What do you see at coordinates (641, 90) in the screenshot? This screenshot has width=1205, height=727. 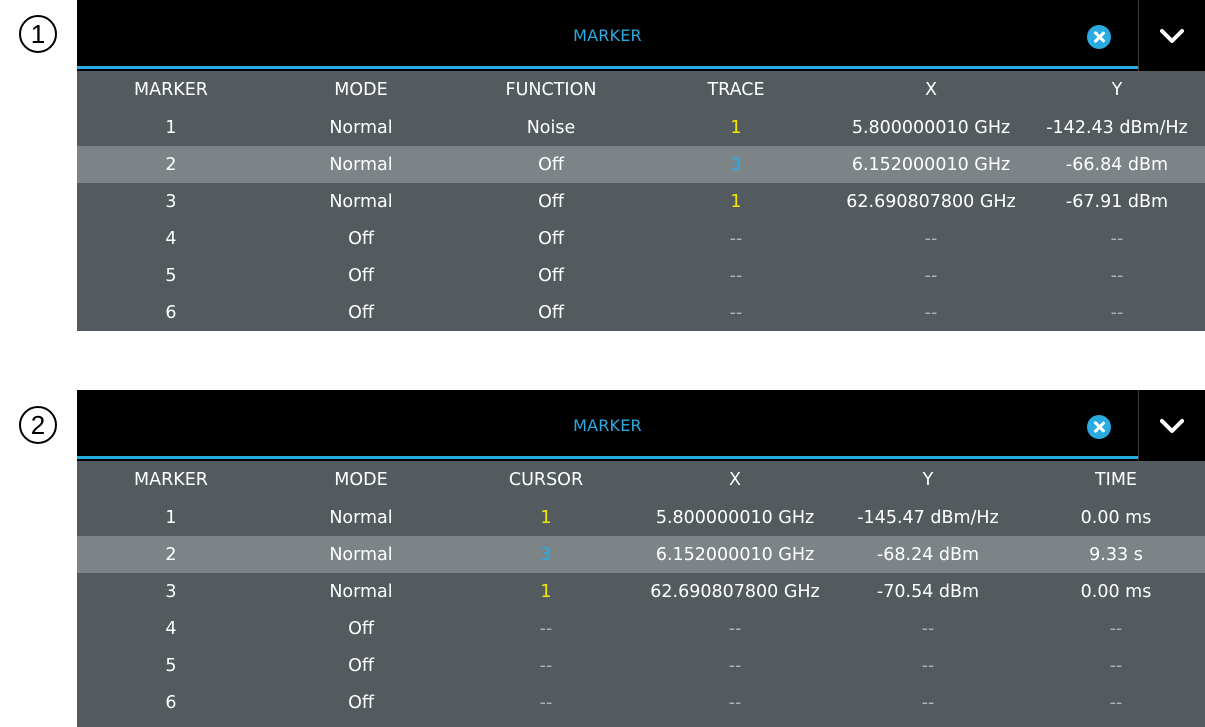 I see `table-header-row: MARKER MODE FUNCTION TRACE X Y` at bounding box center [641, 90].